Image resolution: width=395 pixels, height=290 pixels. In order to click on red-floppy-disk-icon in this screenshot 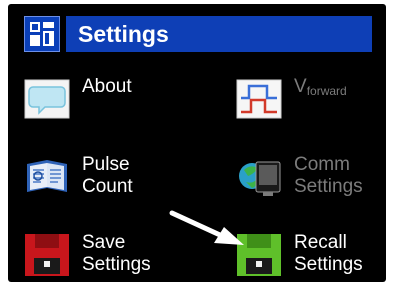, I will do `click(47, 255)`.